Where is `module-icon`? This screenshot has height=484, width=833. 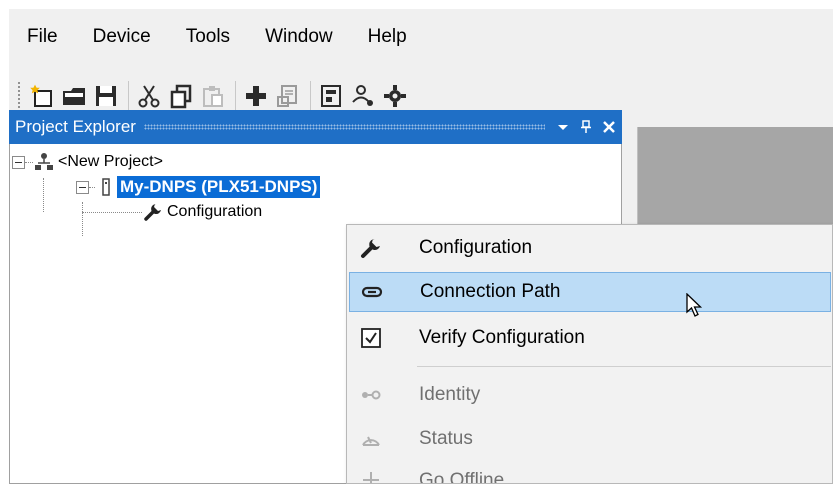 module-icon is located at coordinates (331, 96).